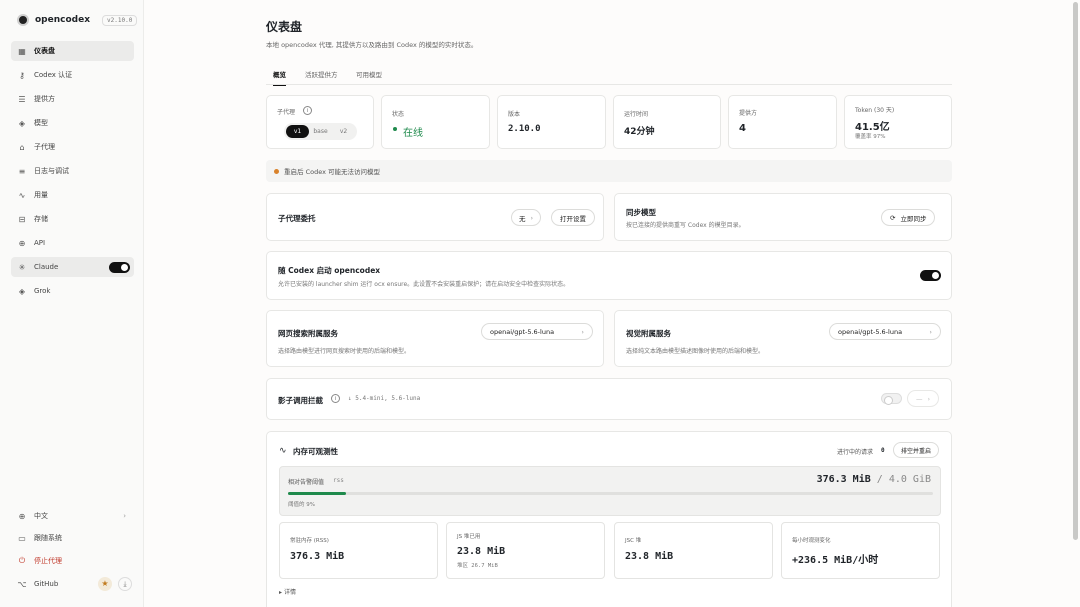 The height and width of the screenshot is (607, 1080). I want to click on language-selector: ⊕ 中文 ›, so click(72, 516).